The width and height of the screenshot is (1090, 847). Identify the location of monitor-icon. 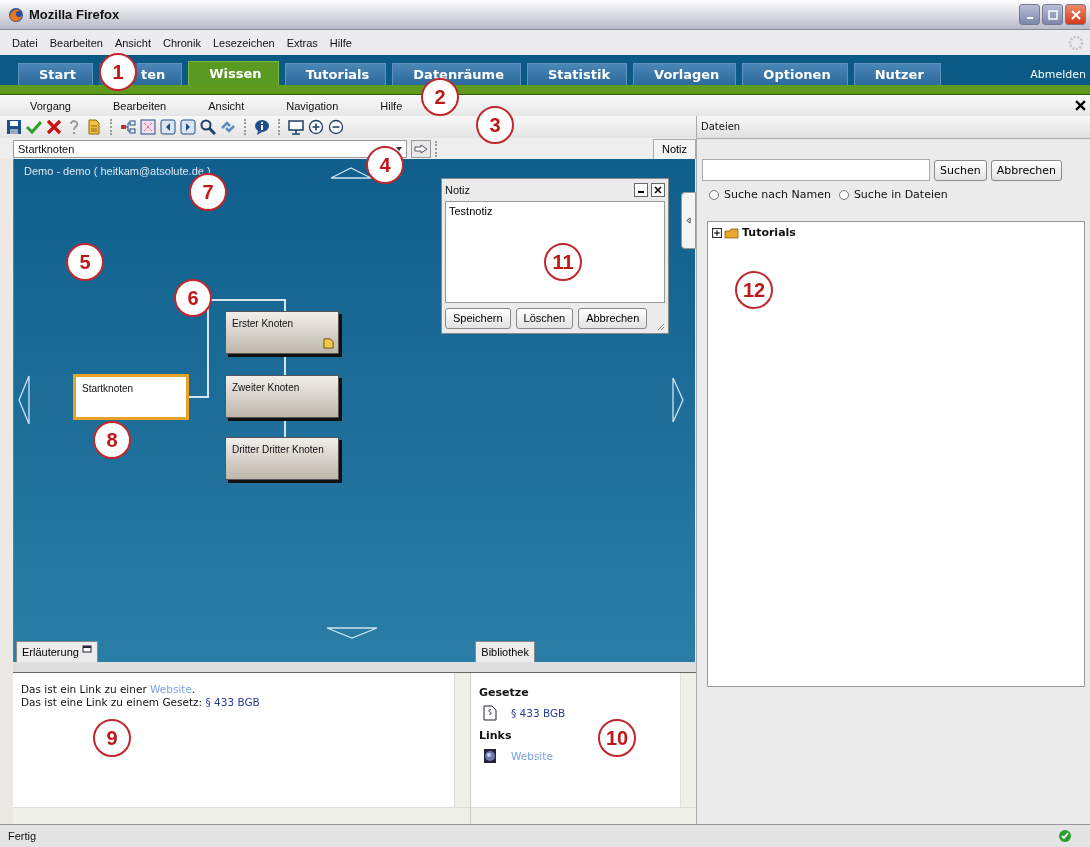
(296, 127).